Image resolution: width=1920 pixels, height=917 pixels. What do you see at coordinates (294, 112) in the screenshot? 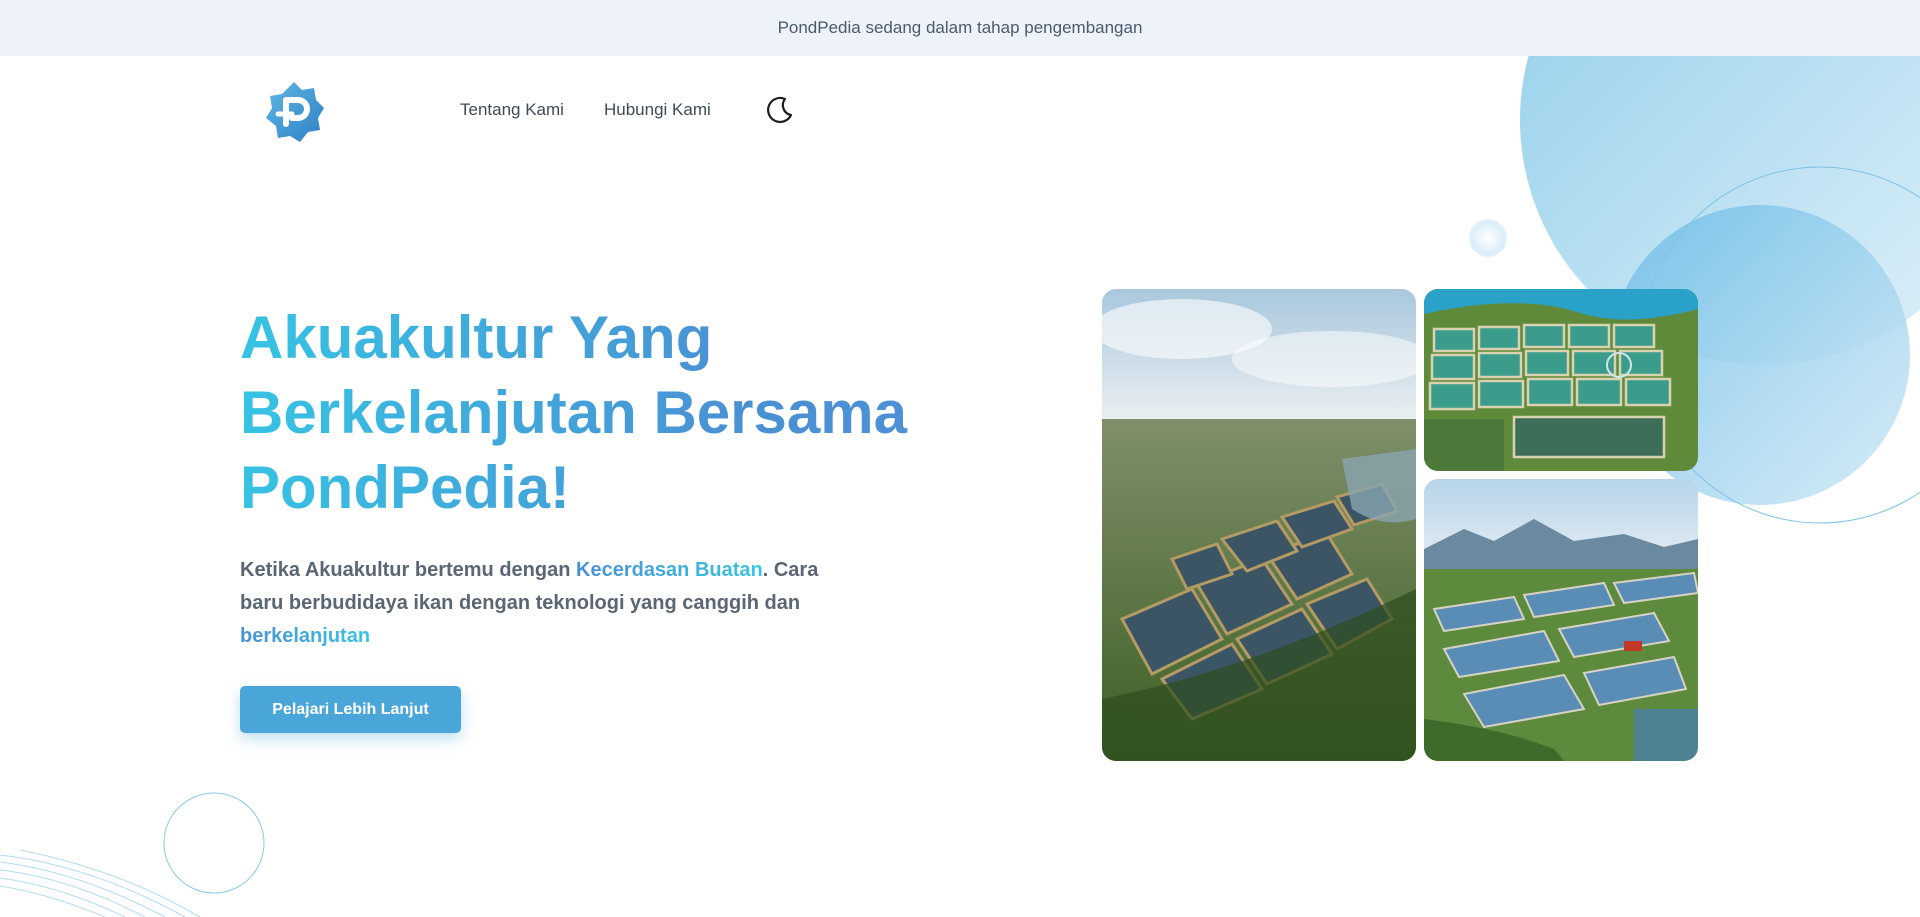
I see `pondpedia-logo-icon` at bounding box center [294, 112].